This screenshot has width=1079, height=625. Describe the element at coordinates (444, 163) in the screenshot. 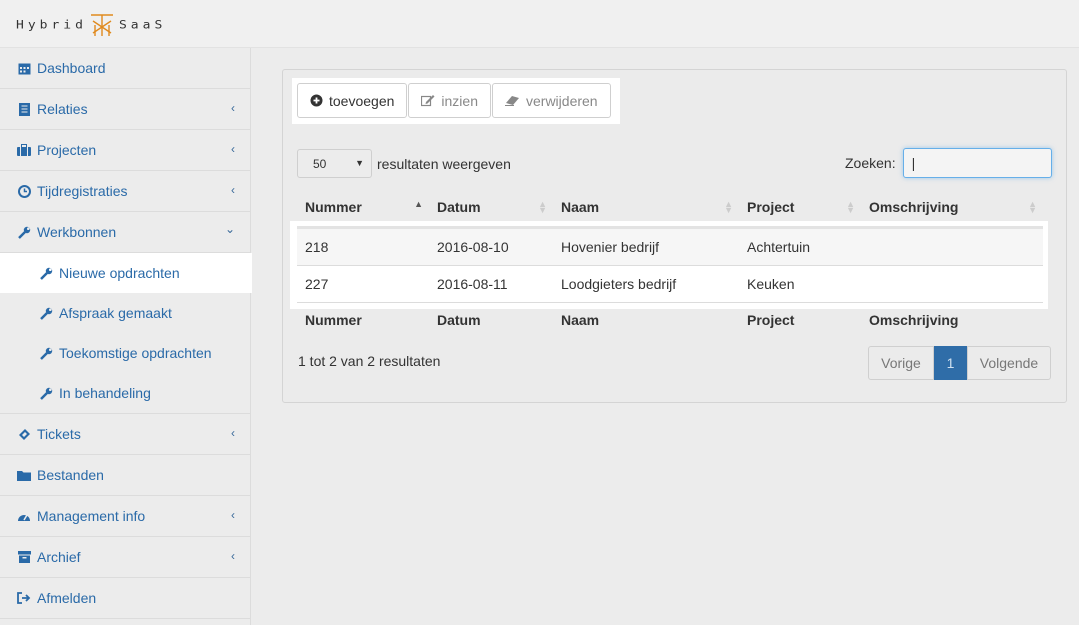

I see `page-length-label: resultaten weergeven` at that location.